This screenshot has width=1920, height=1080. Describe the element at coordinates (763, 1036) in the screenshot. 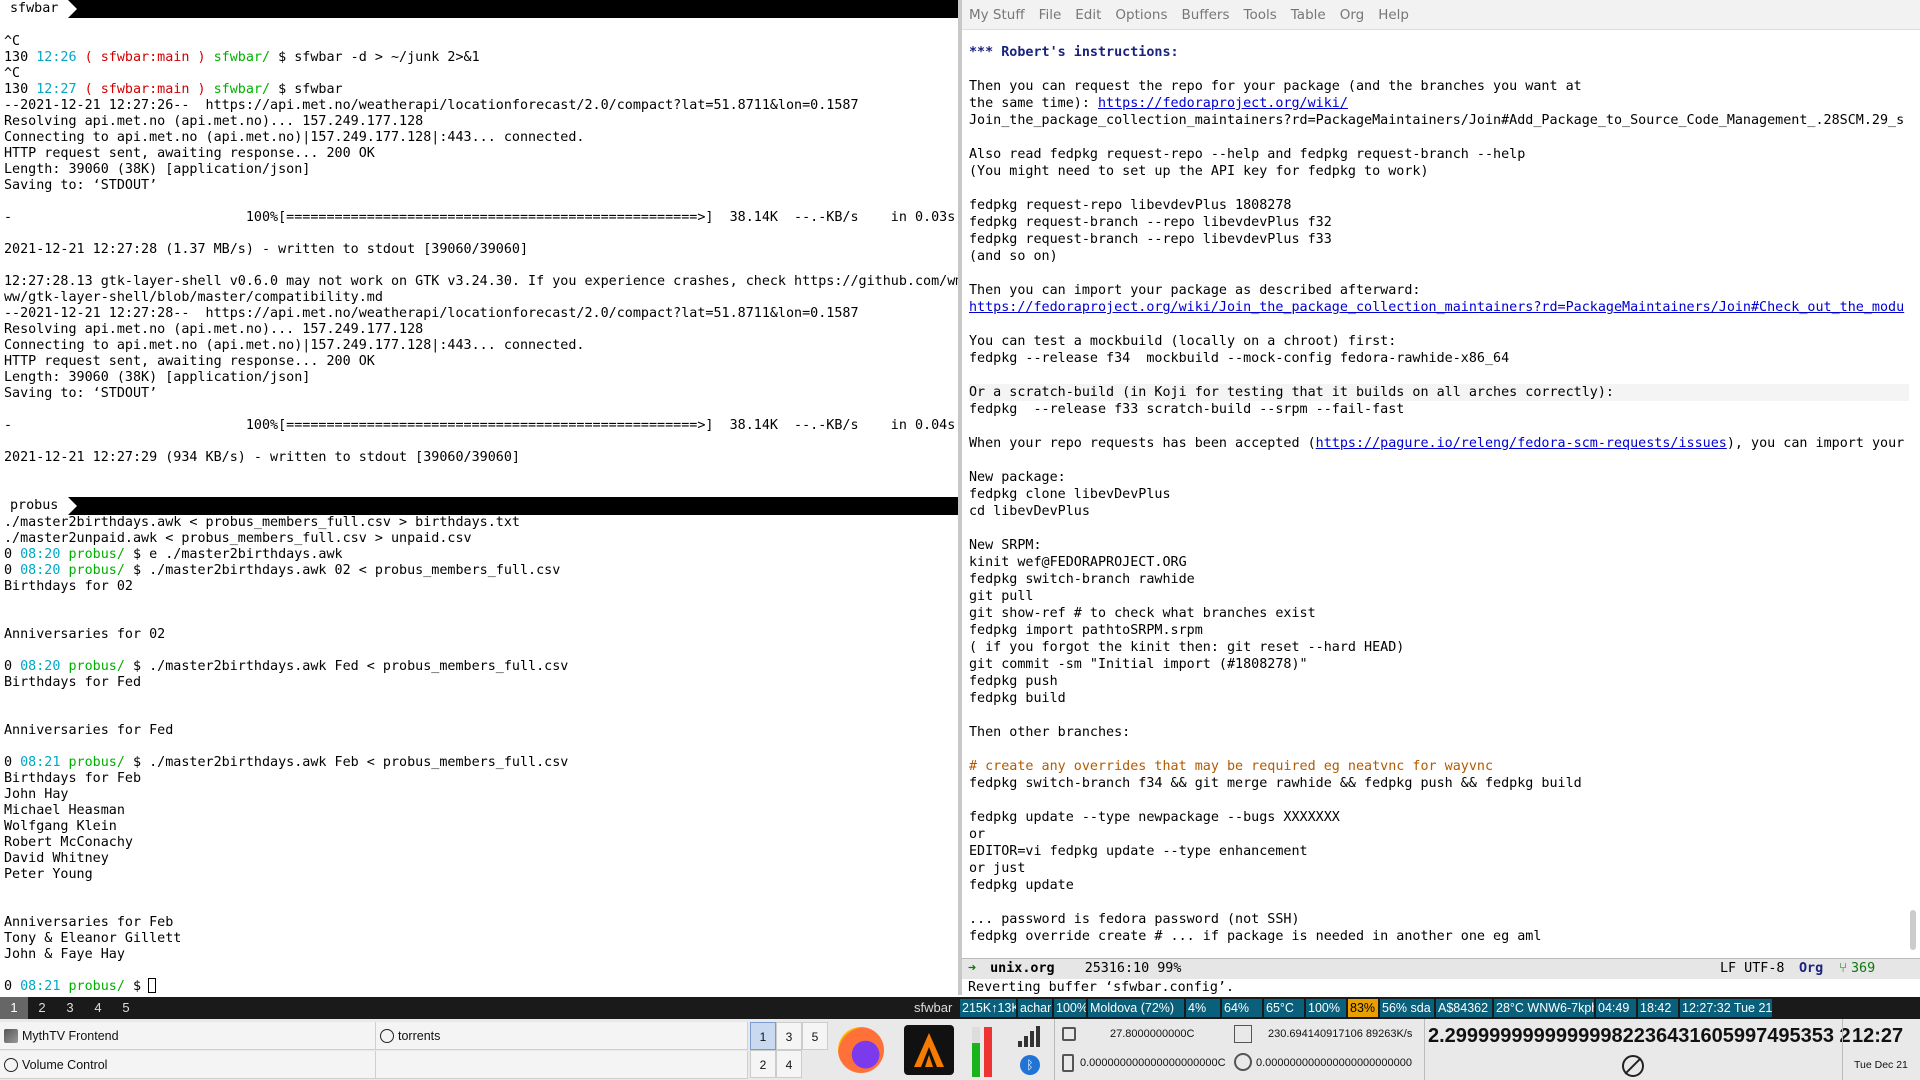

I see `pager-desktop-1: 1` at that location.